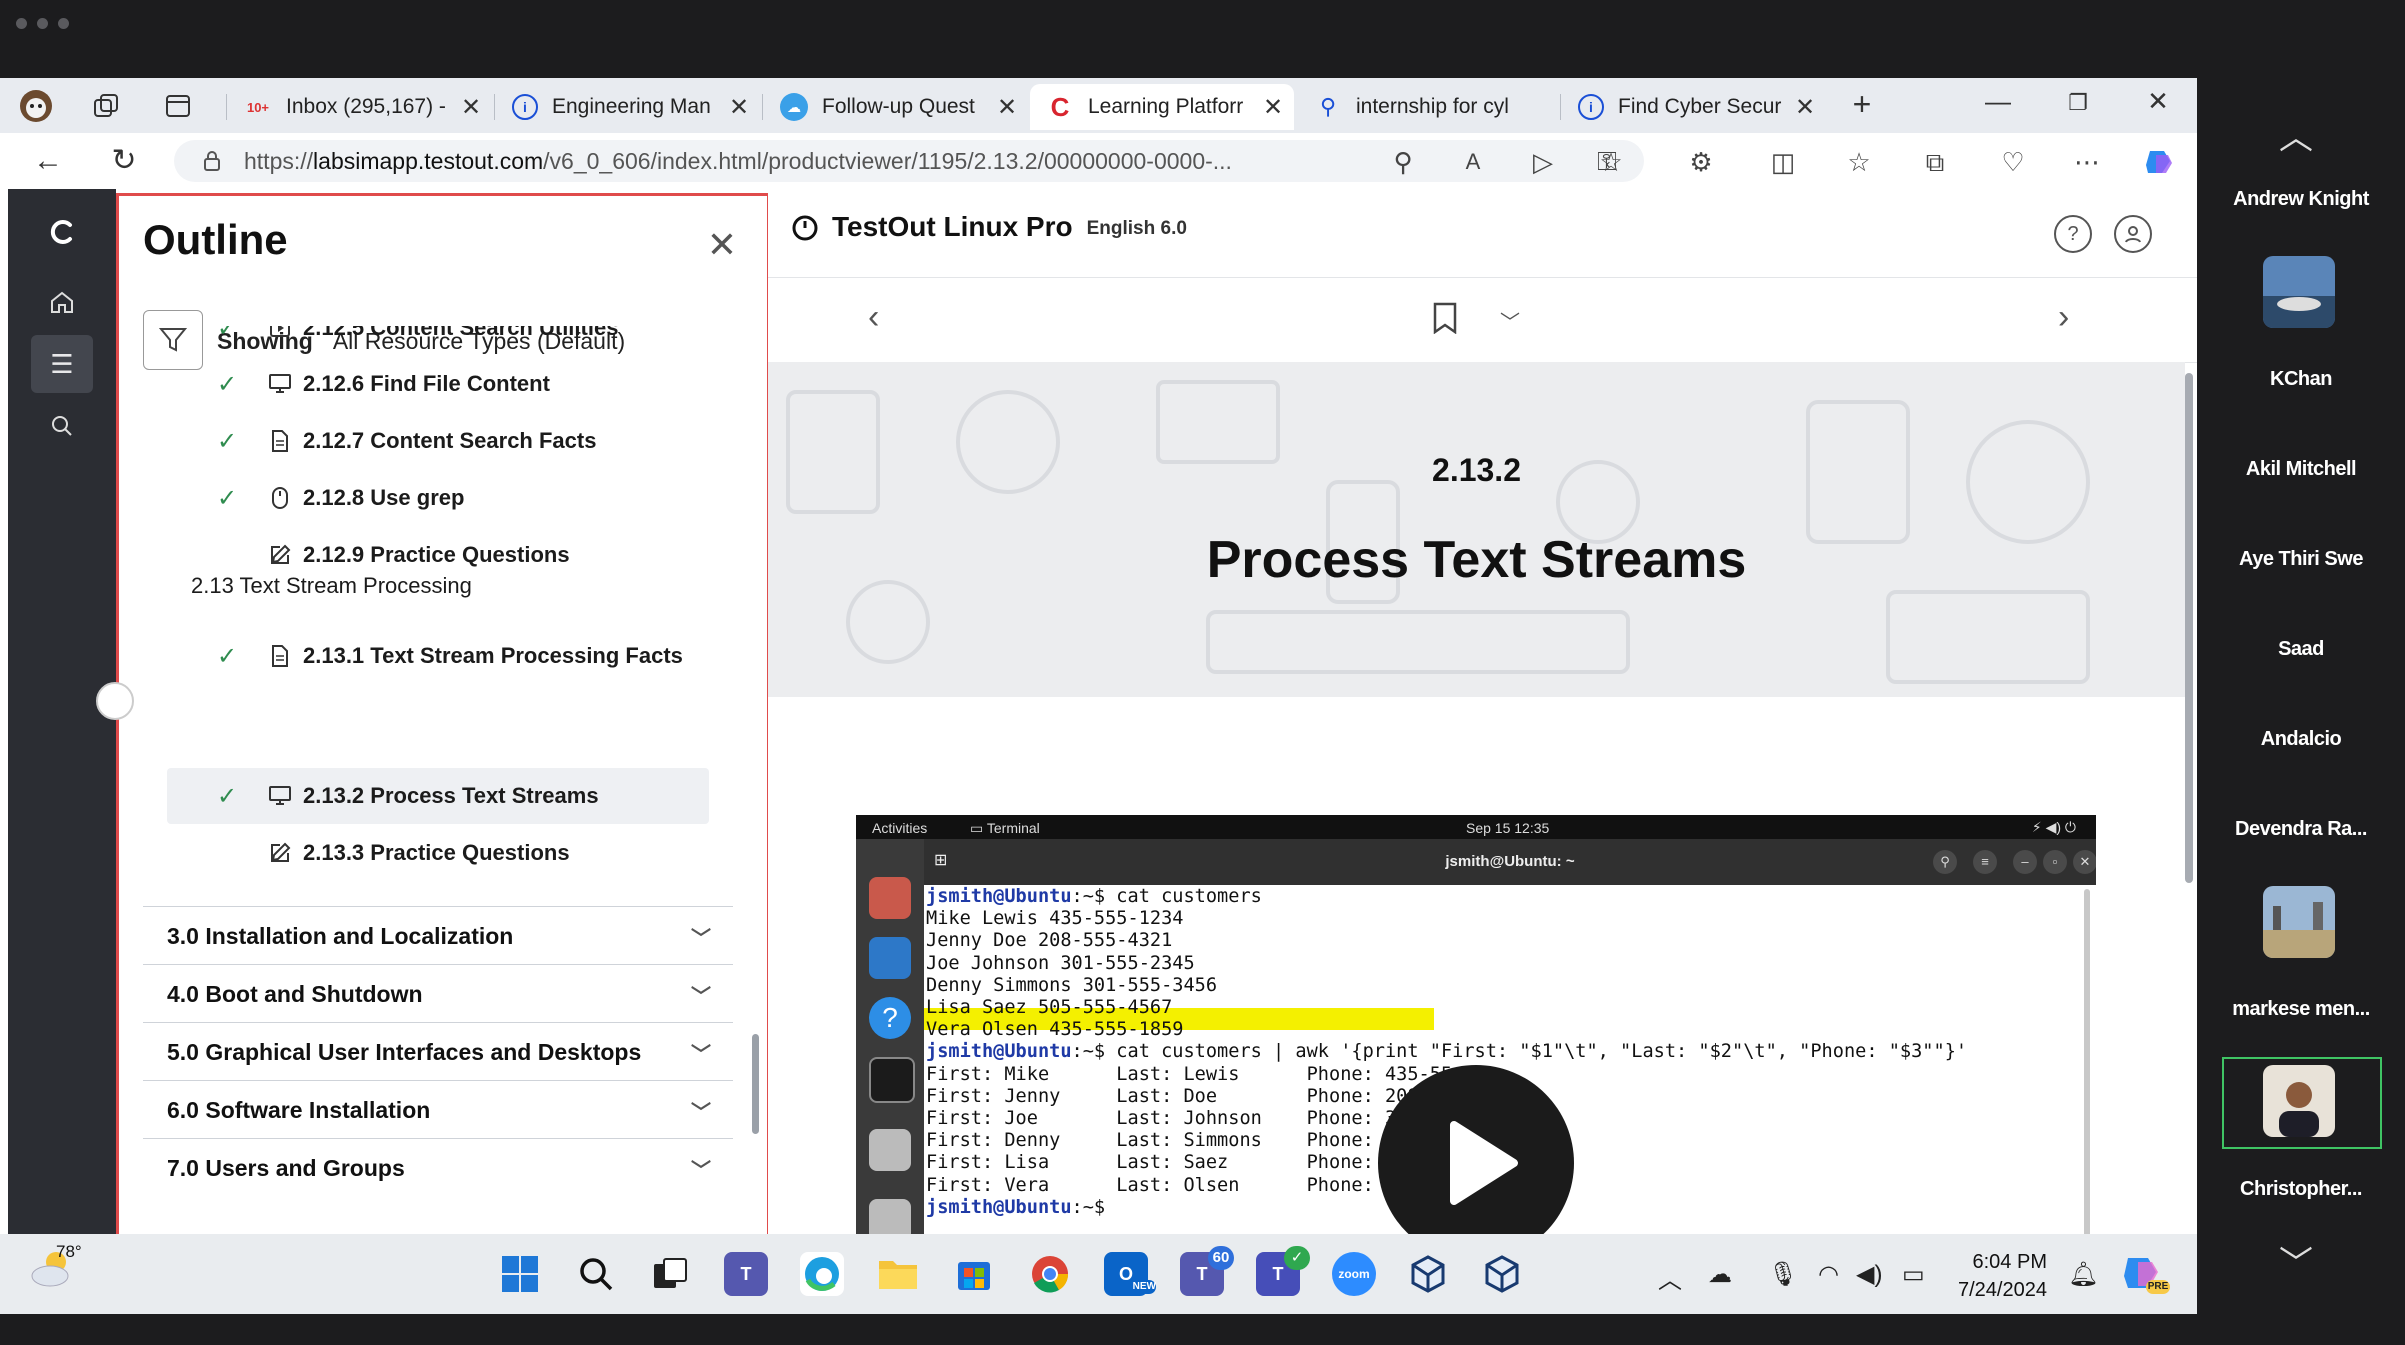  What do you see at coordinates (438, 1109) in the screenshot?
I see `chapter-row: 6.0 Software Installation ﹀` at bounding box center [438, 1109].